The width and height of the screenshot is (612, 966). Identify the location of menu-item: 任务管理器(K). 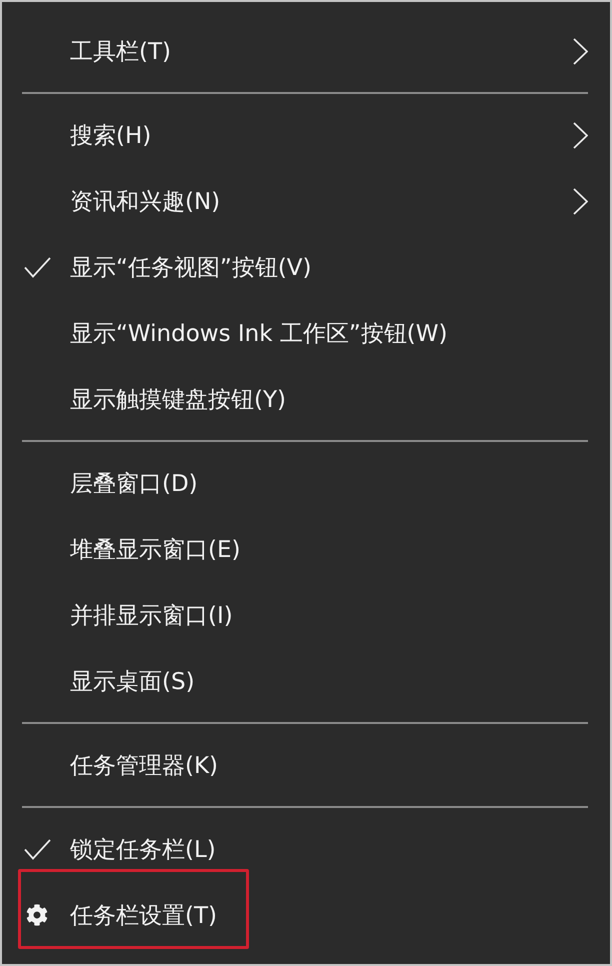
(306, 765).